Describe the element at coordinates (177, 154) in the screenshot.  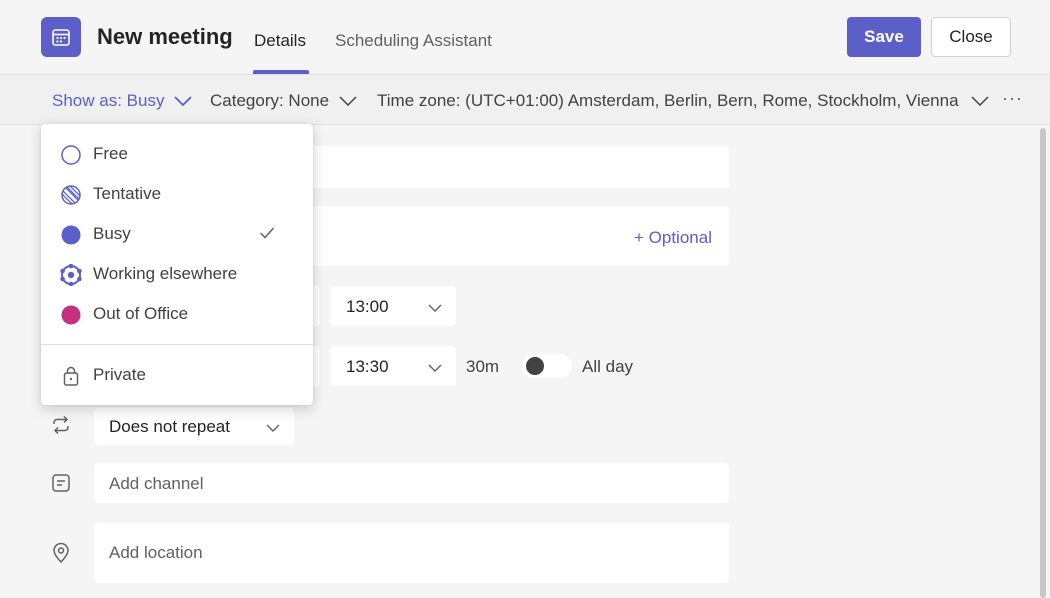
I see `menu-item-free: Free` at that location.